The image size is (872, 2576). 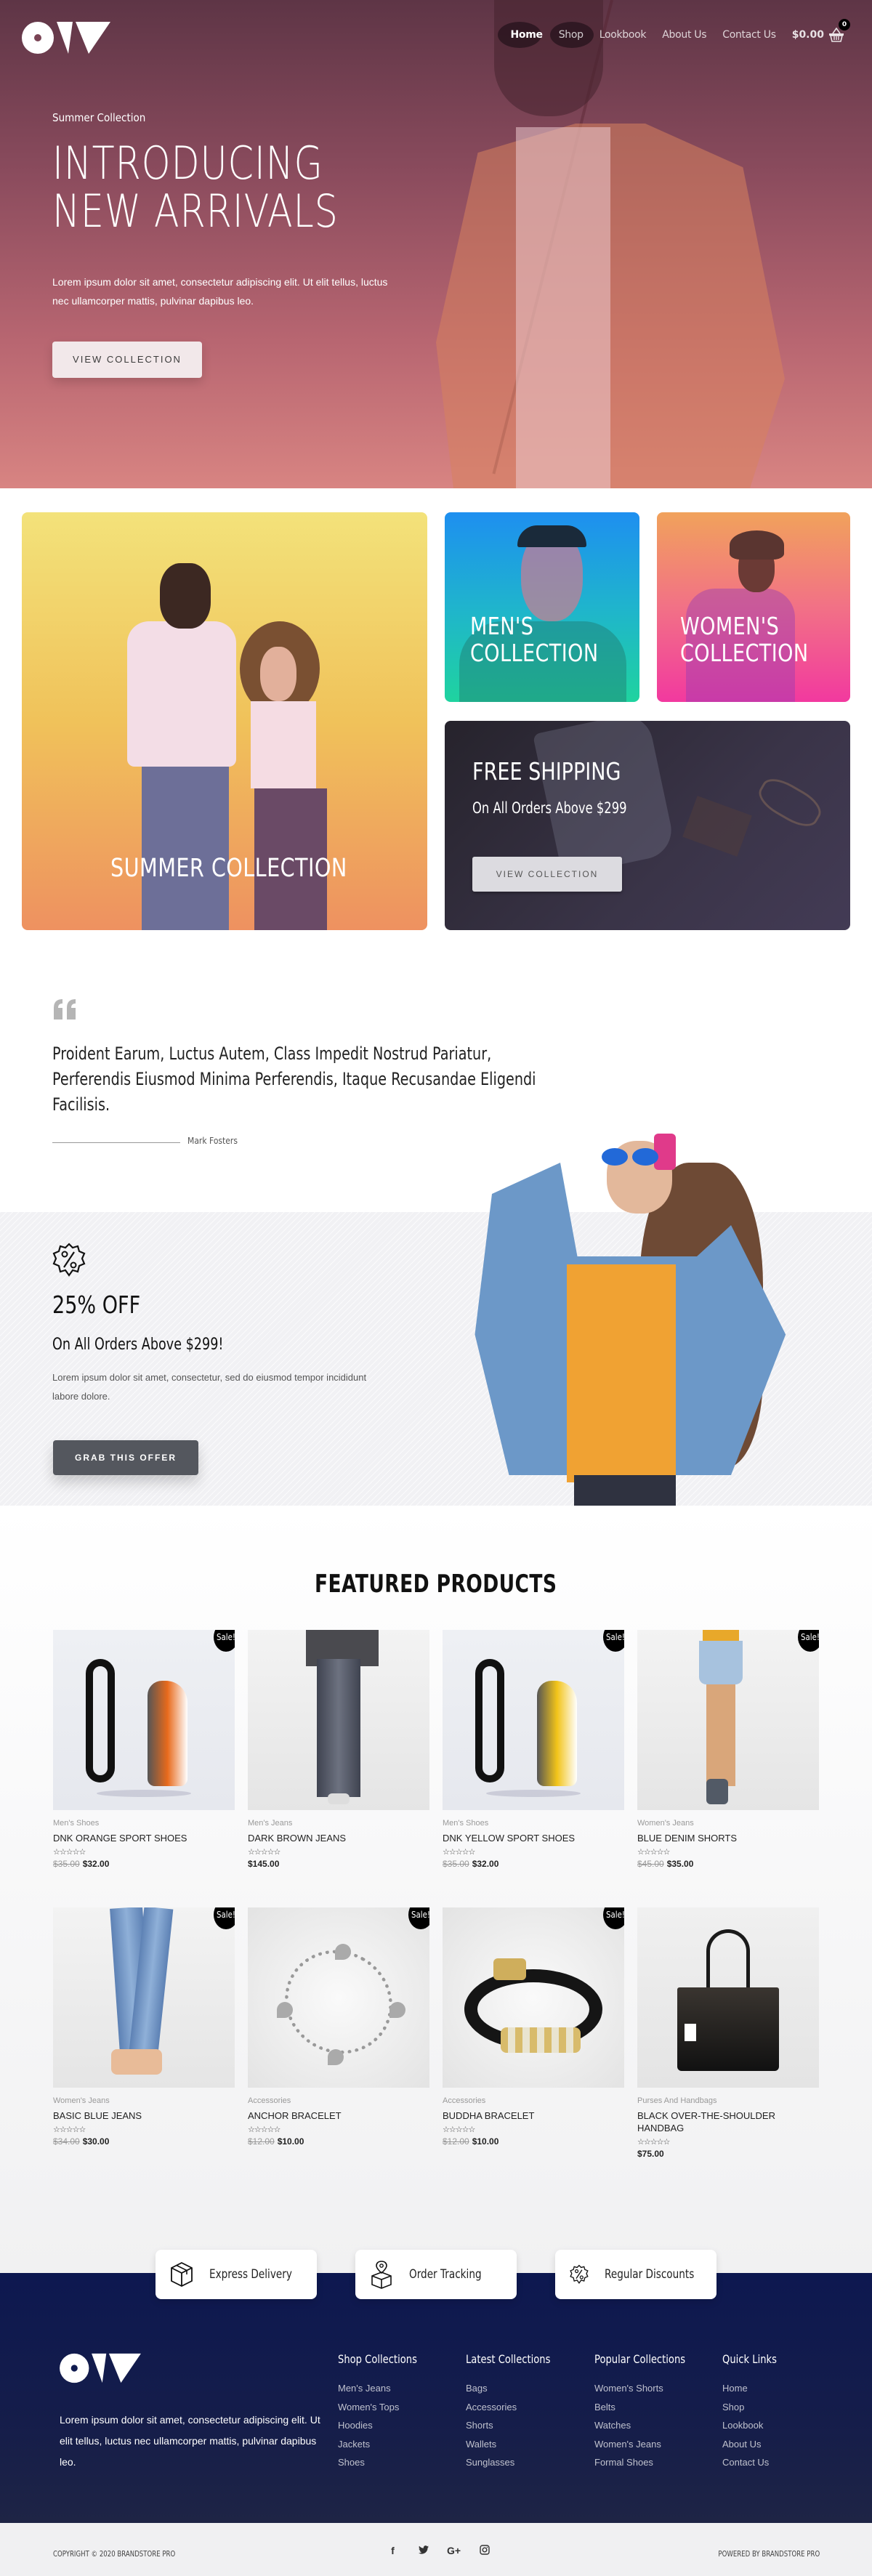 What do you see at coordinates (338, 2116) in the screenshot?
I see `product-name: ANCHOR BRACELET` at bounding box center [338, 2116].